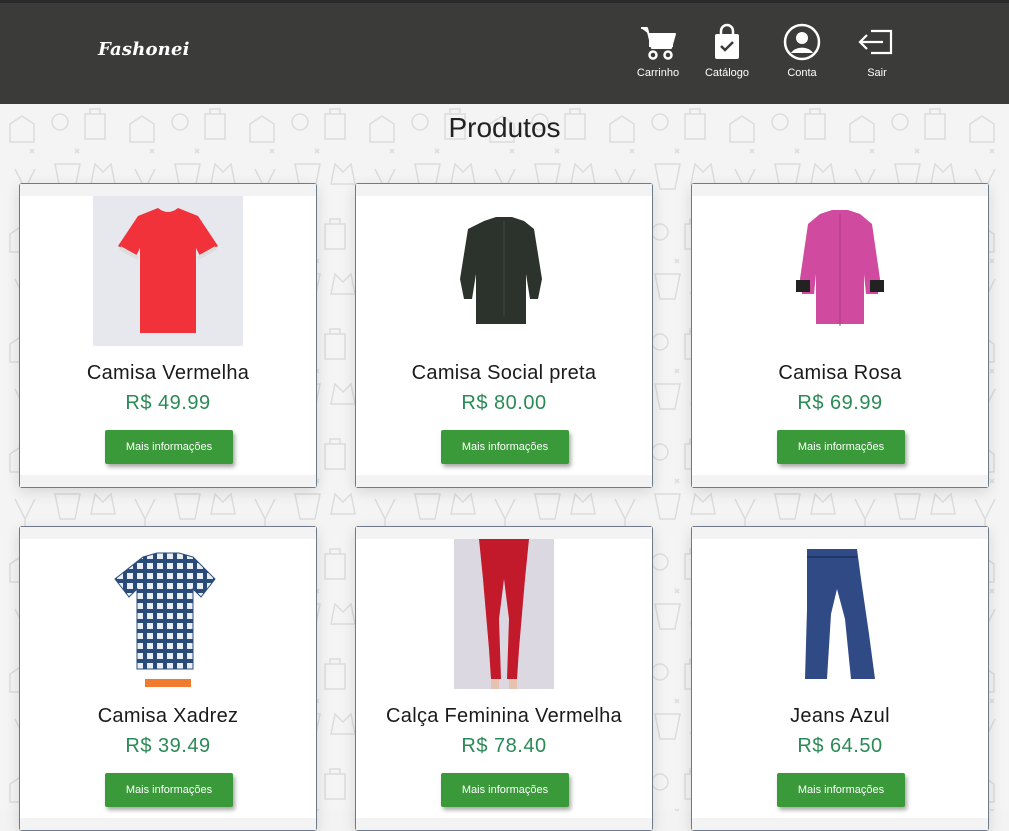 The height and width of the screenshot is (831, 1009). Describe the element at coordinates (168, 271) in the screenshot. I see `red-tshirt-image` at that location.